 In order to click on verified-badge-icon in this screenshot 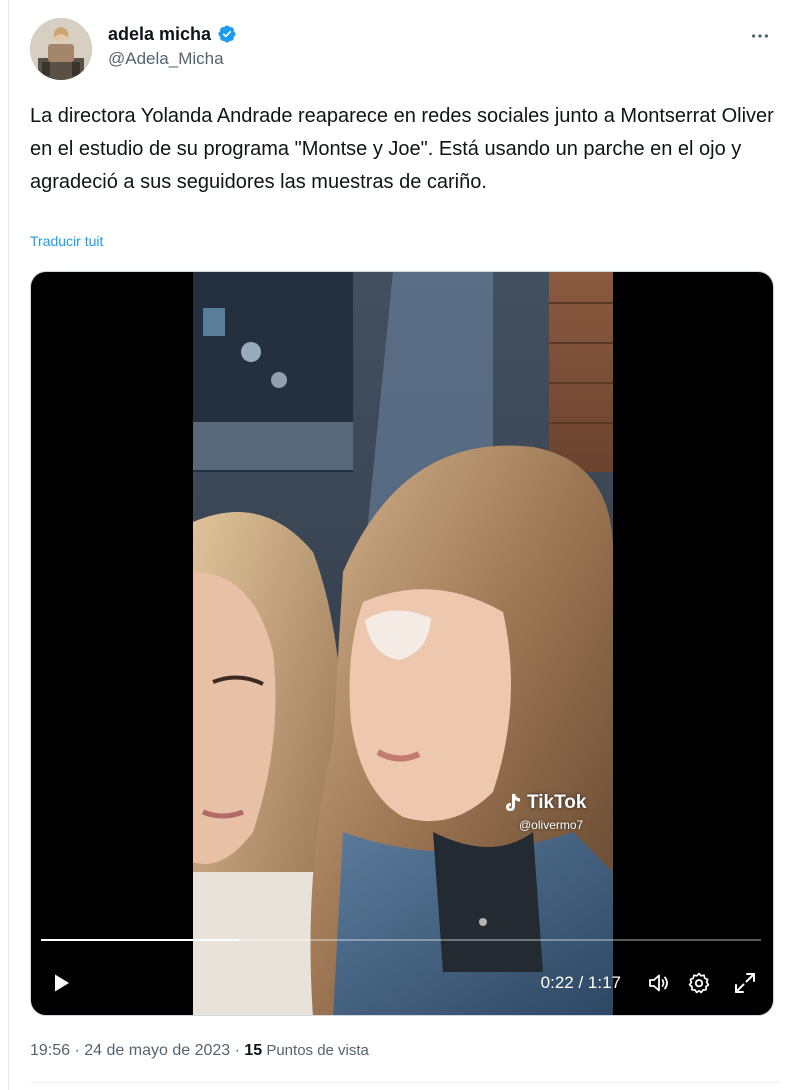, I will do `click(227, 34)`.